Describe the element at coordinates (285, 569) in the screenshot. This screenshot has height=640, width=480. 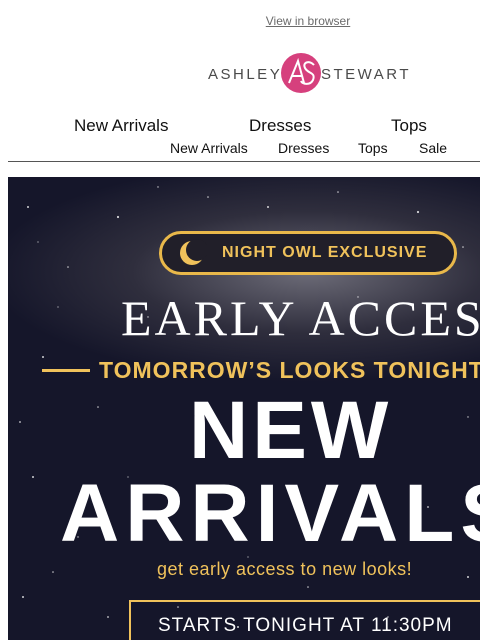
I see `hero-subtext: get early access to new looks!` at that location.